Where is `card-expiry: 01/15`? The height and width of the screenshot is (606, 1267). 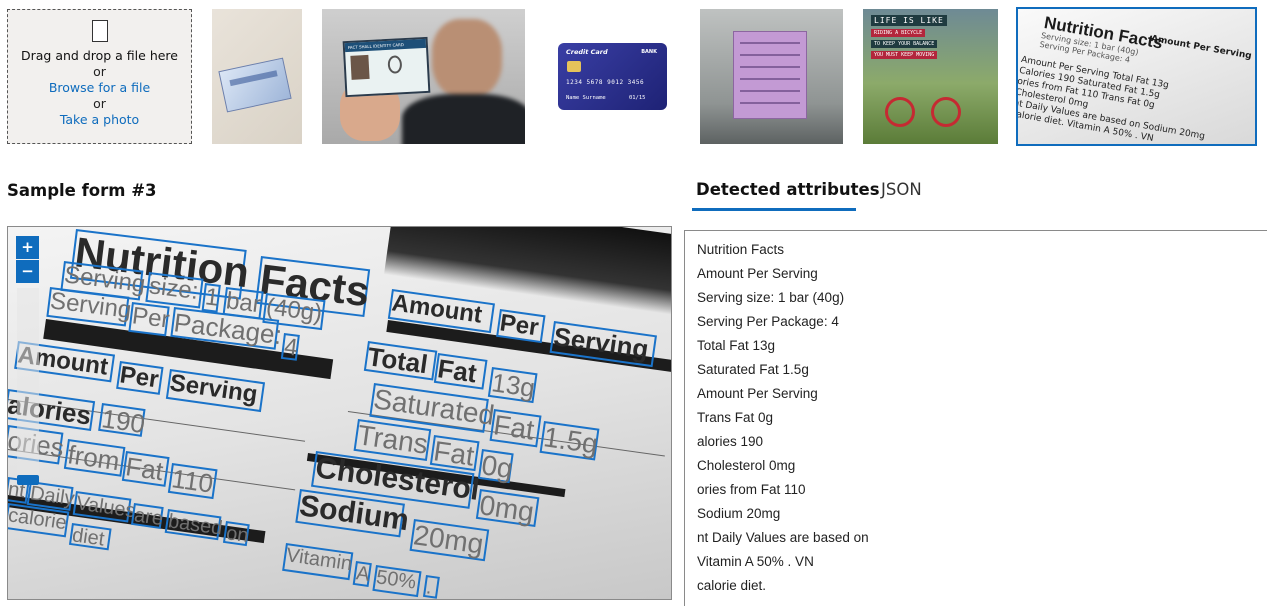 card-expiry: 01/15 is located at coordinates (637, 98).